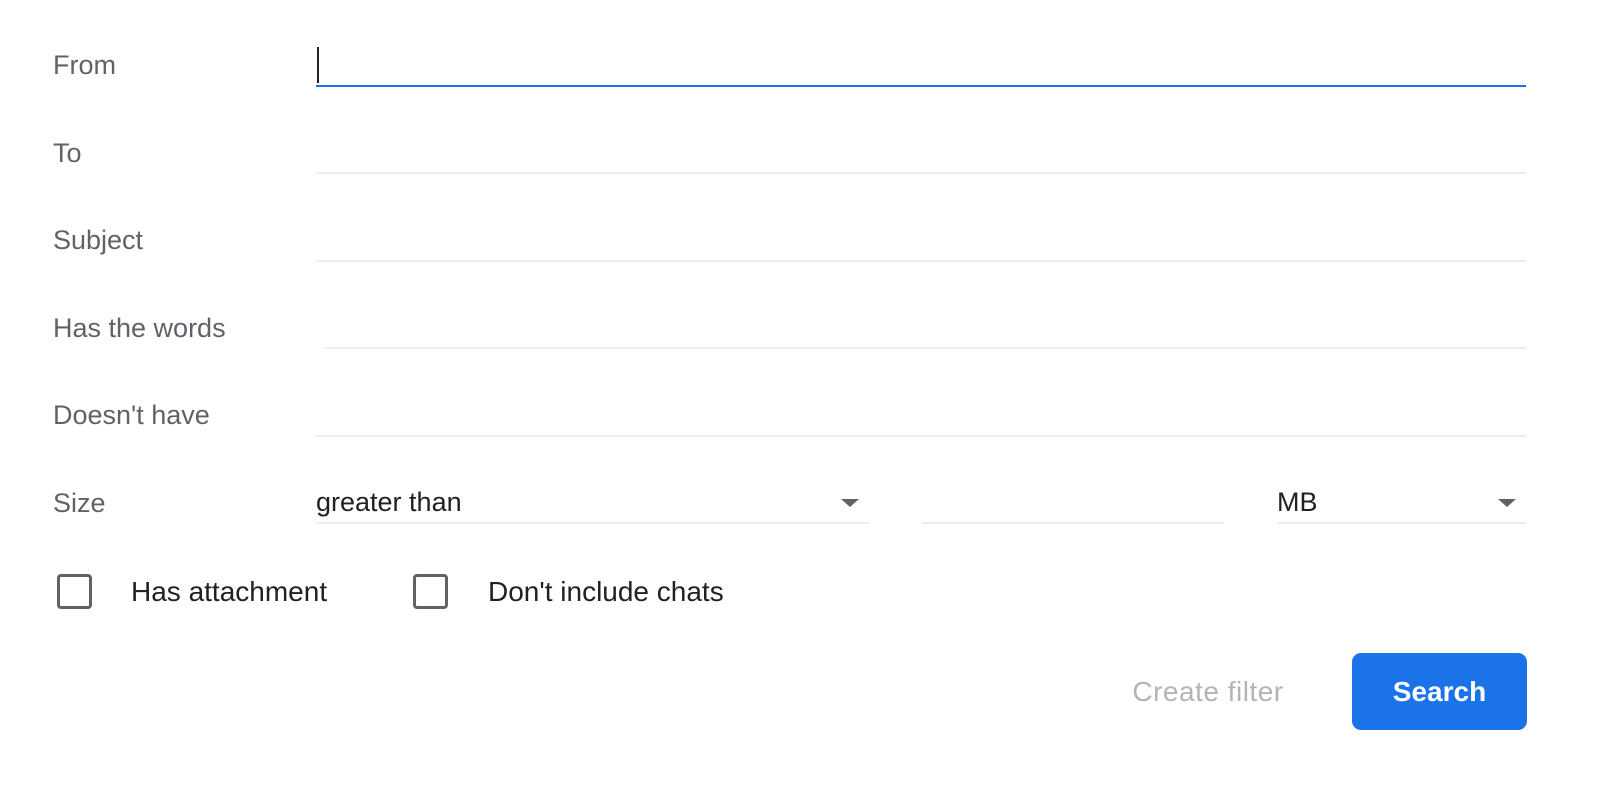  I want to click on exclude-chats-label: Don't include chats, so click(606, 592).